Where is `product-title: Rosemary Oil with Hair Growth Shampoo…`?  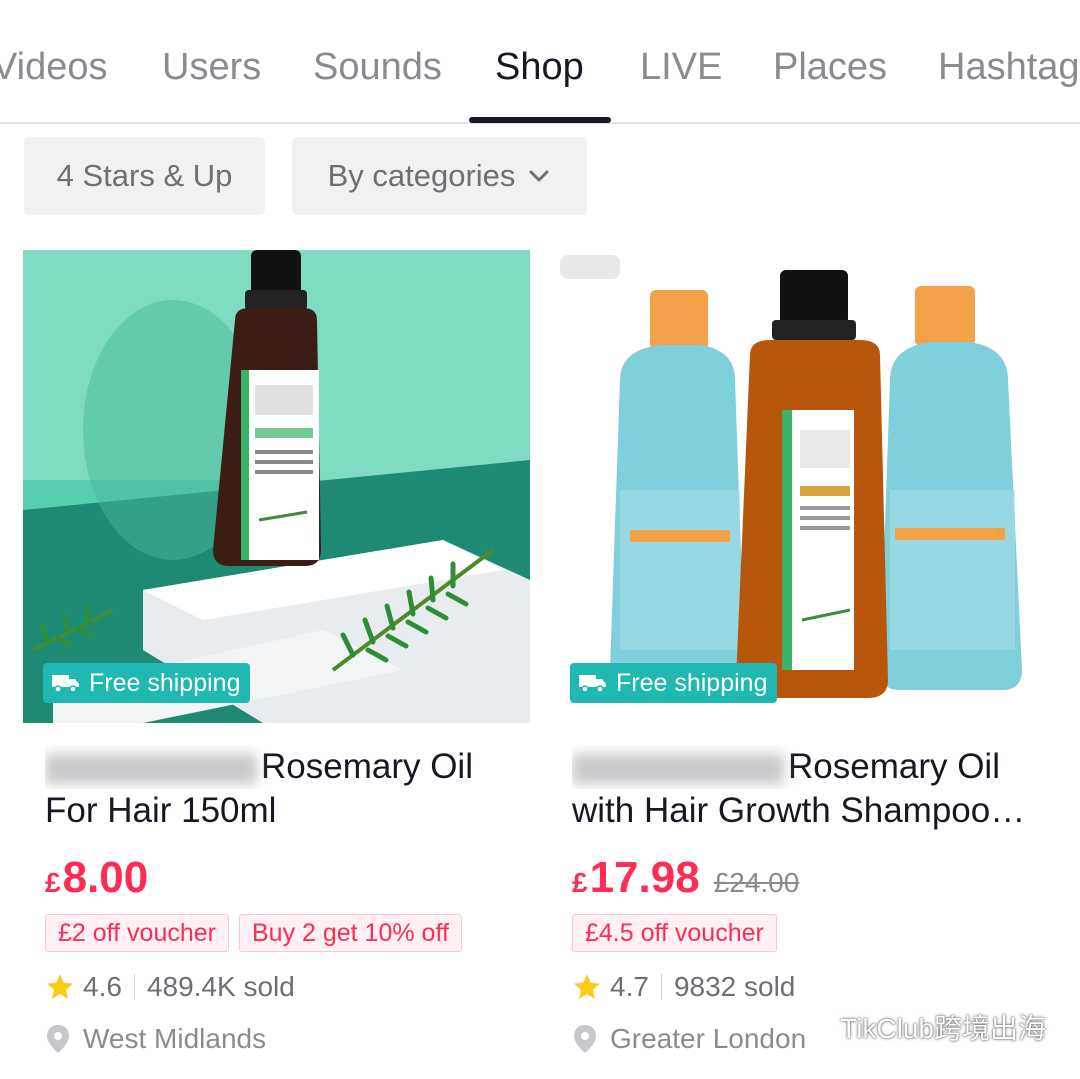
product-title: Rosemary Oil with Hair Growth Shampoo… is located at coordinates (807, 789).